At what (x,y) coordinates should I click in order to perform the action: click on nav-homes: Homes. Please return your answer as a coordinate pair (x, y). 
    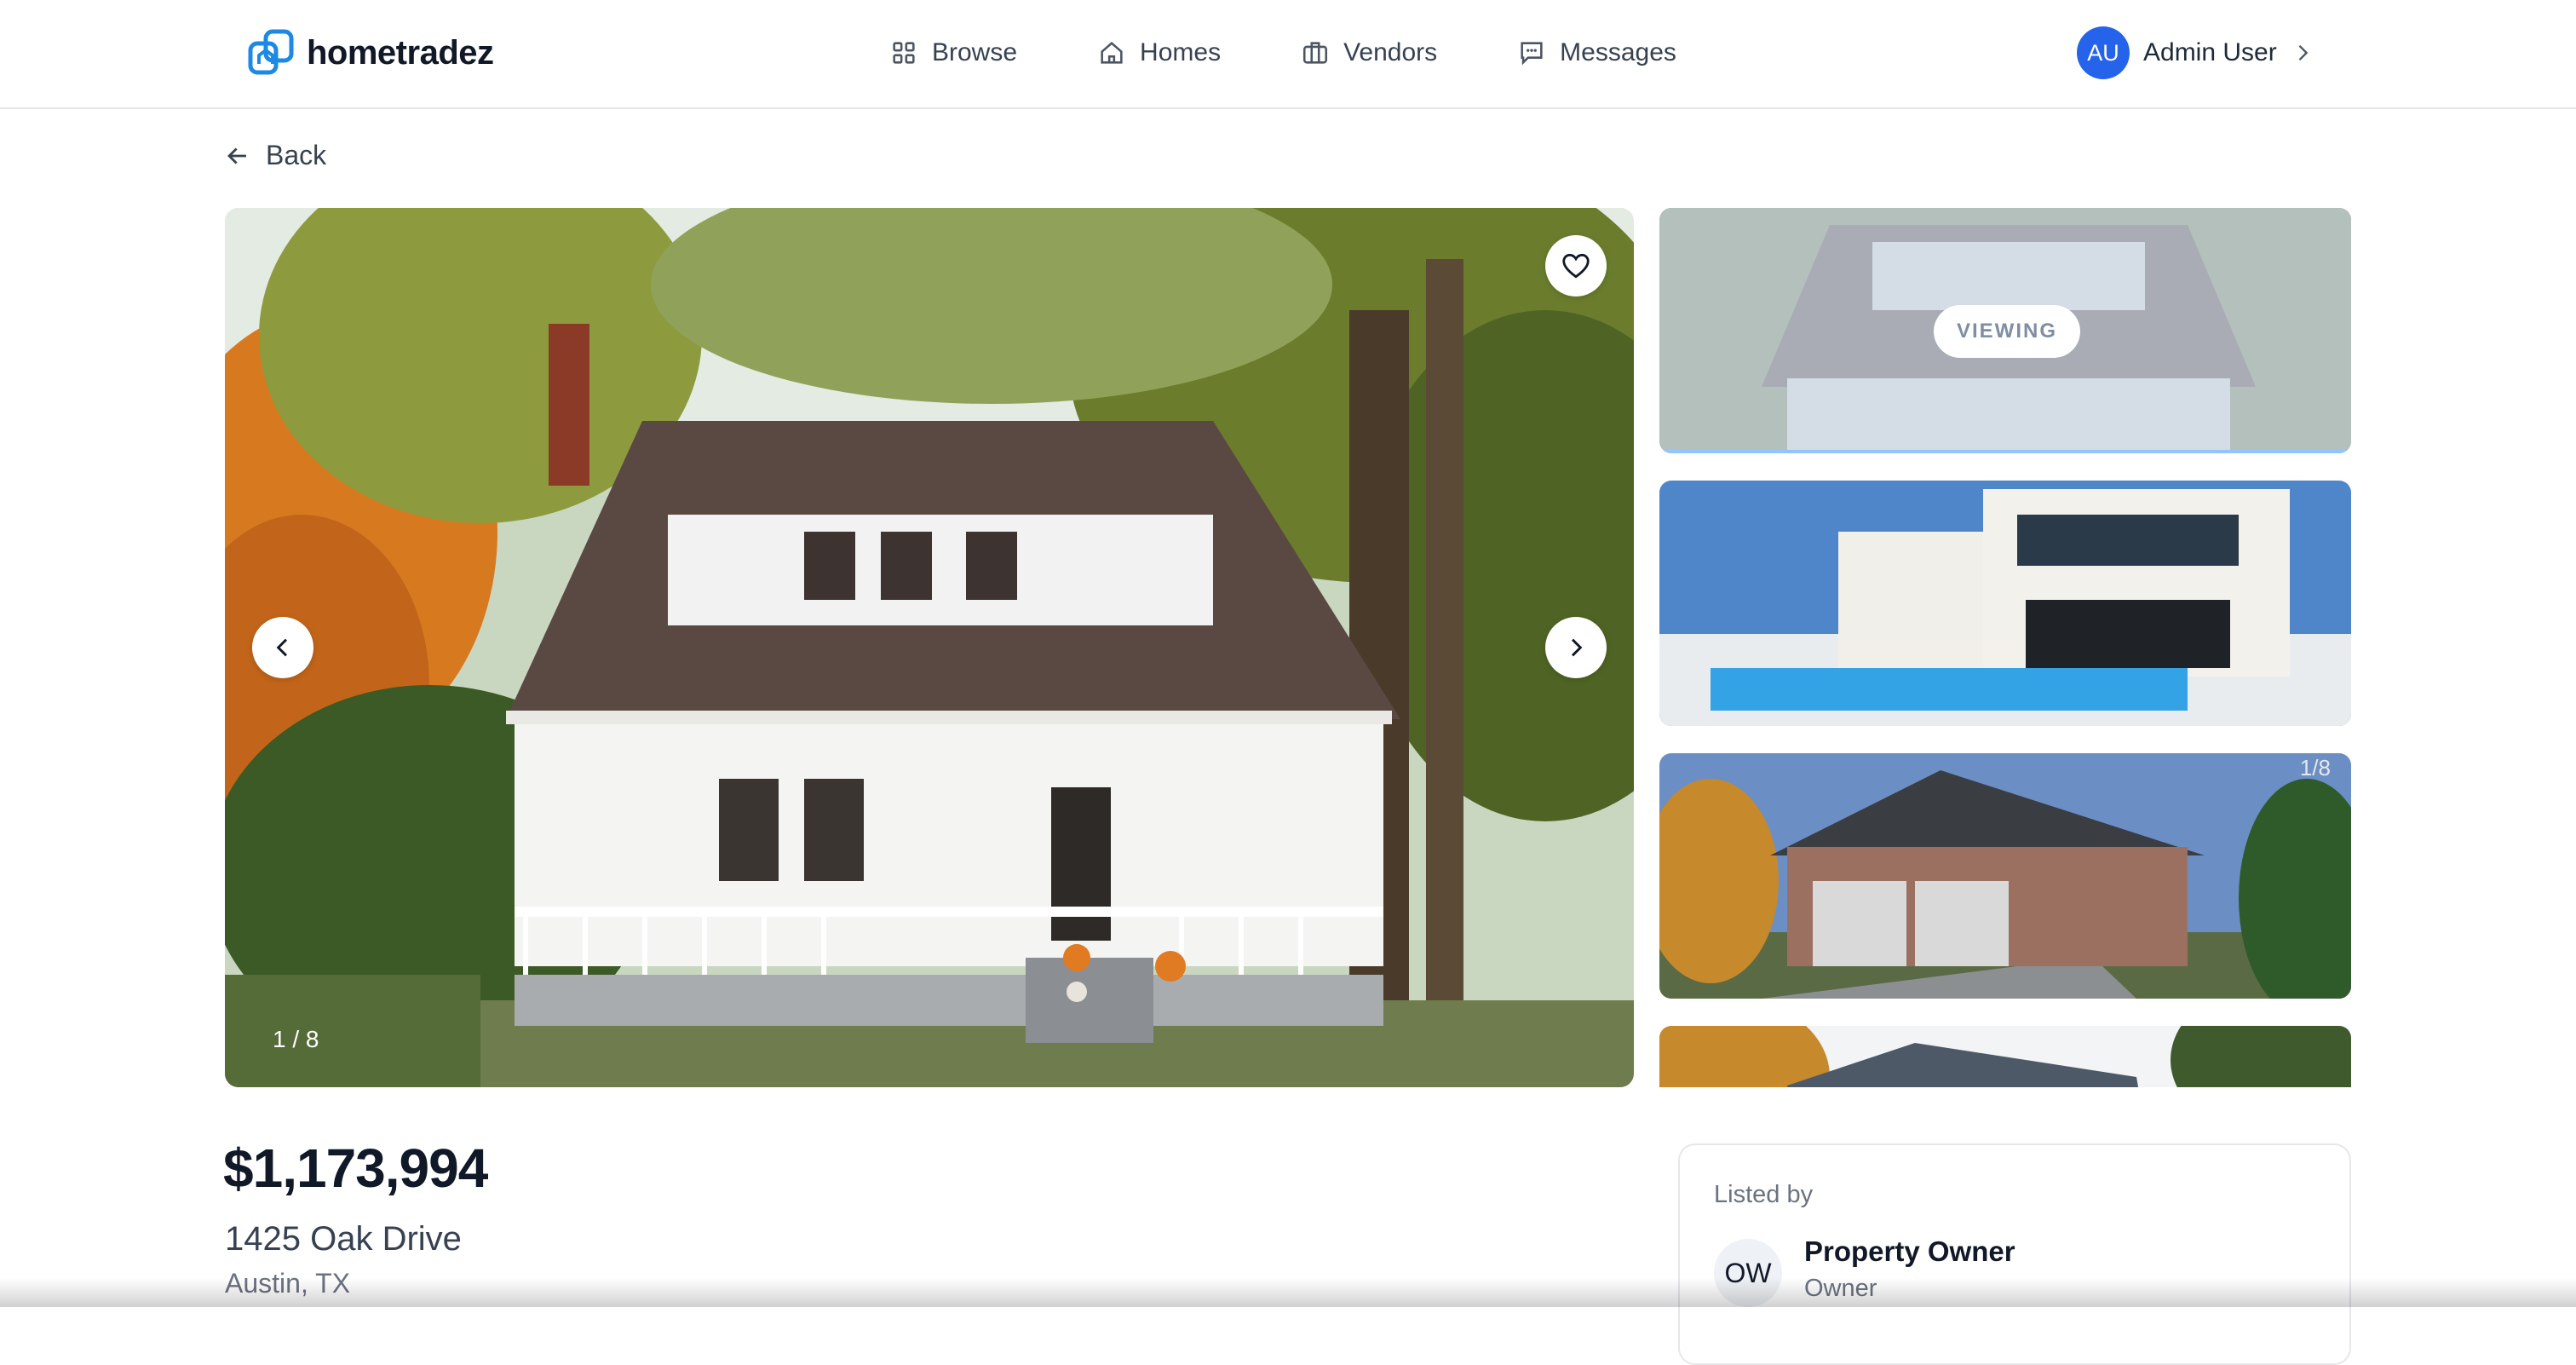
    Looking at the image, I should click on (1159, 52).